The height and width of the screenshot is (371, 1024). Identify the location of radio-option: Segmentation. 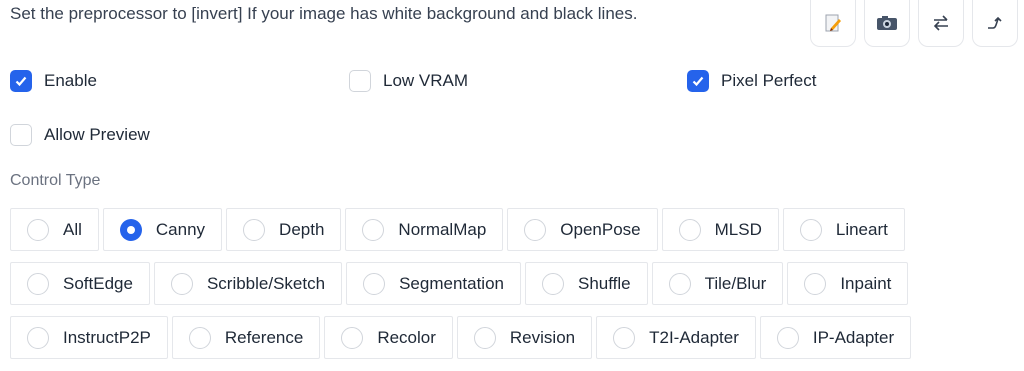
(433, 283).